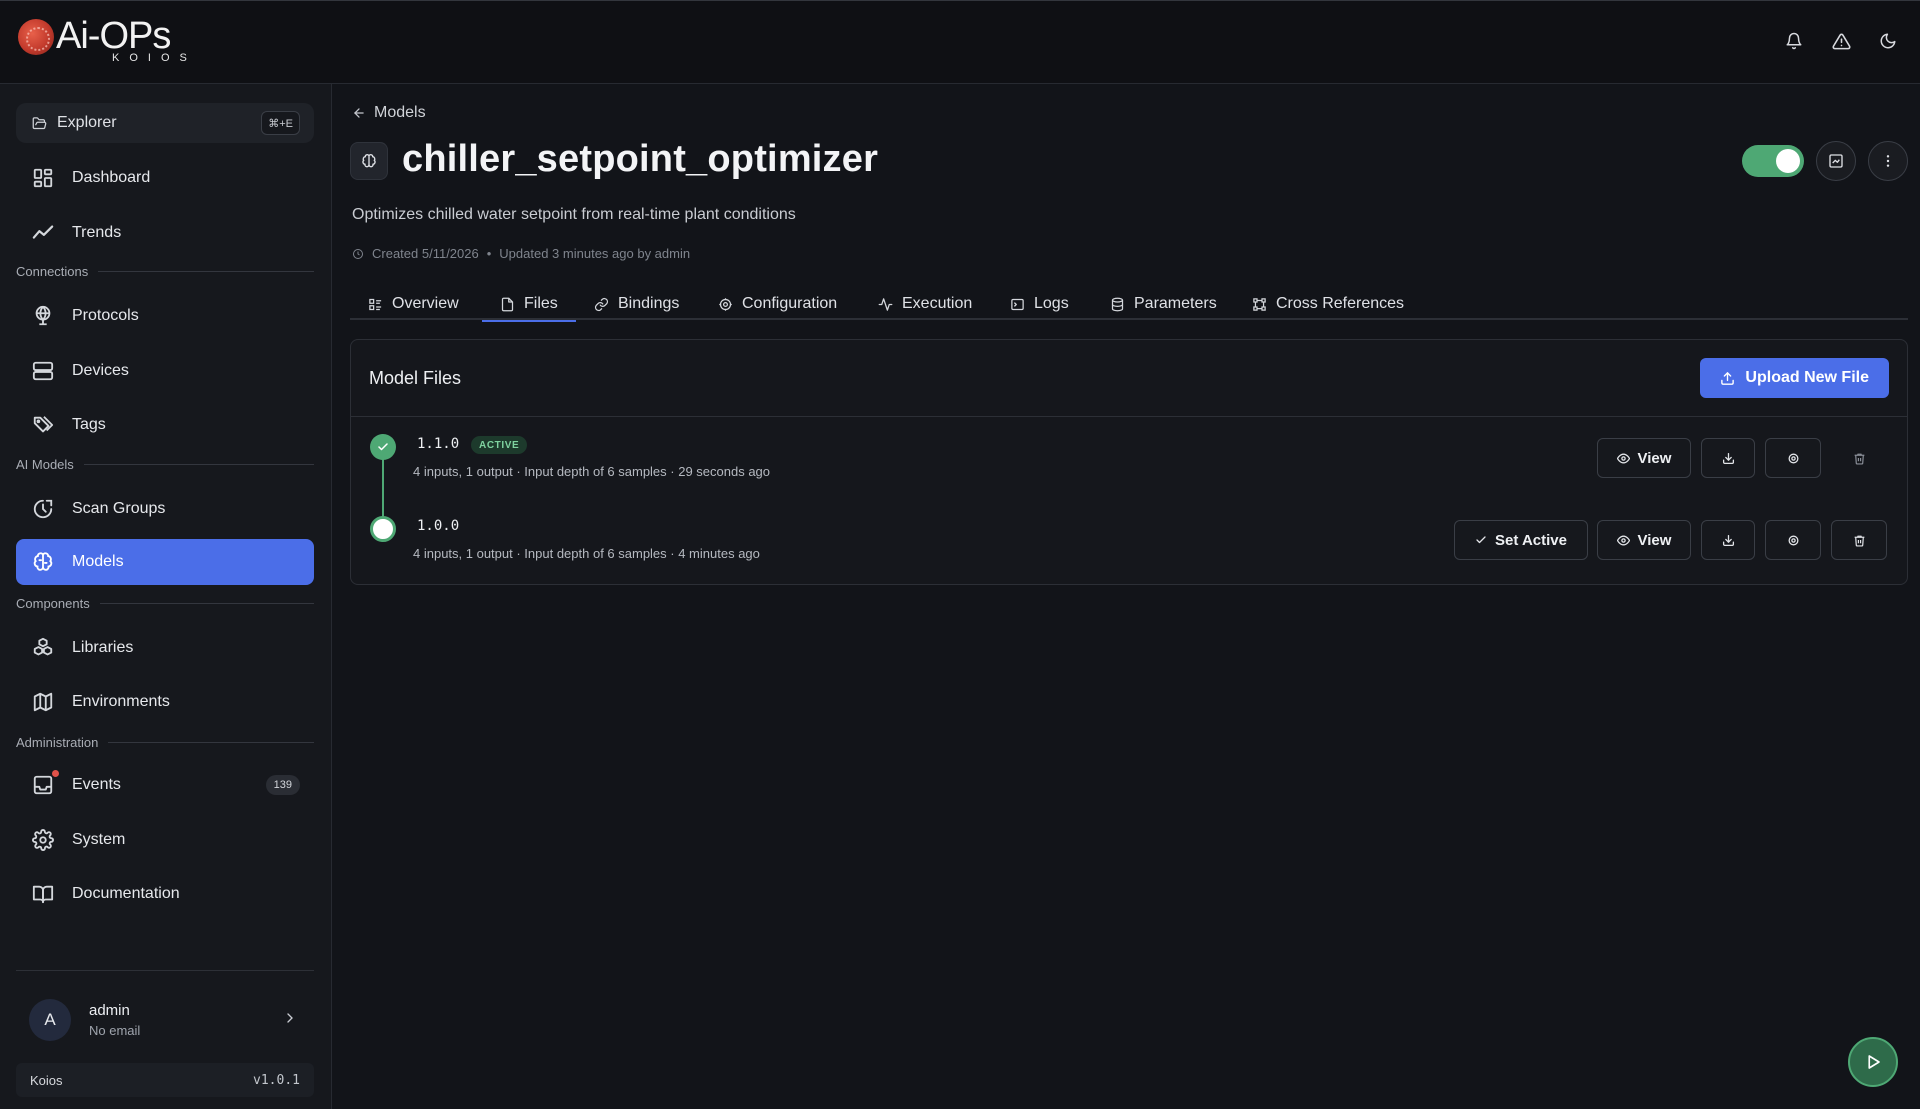 This screenshot has height=1109, width=1920. I want to click on sidebar-item-label: Protocols, so click(105, 315).